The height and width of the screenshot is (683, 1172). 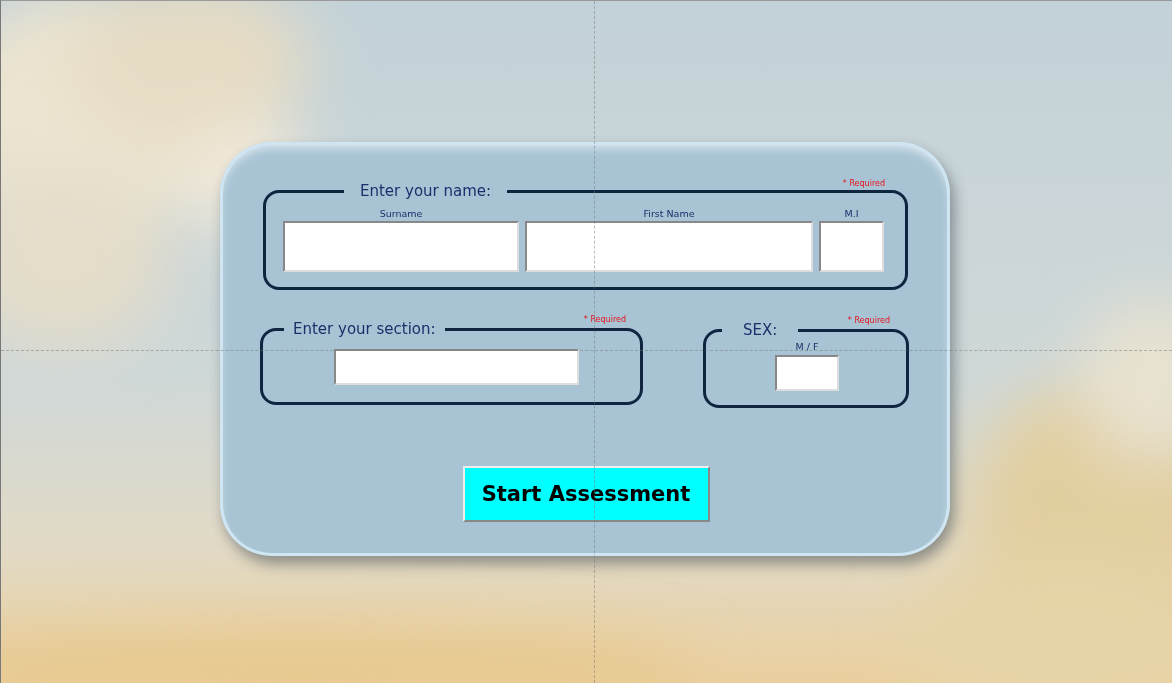 I want to click on group-legend: Enter your name:, so click(x=426, y=191).